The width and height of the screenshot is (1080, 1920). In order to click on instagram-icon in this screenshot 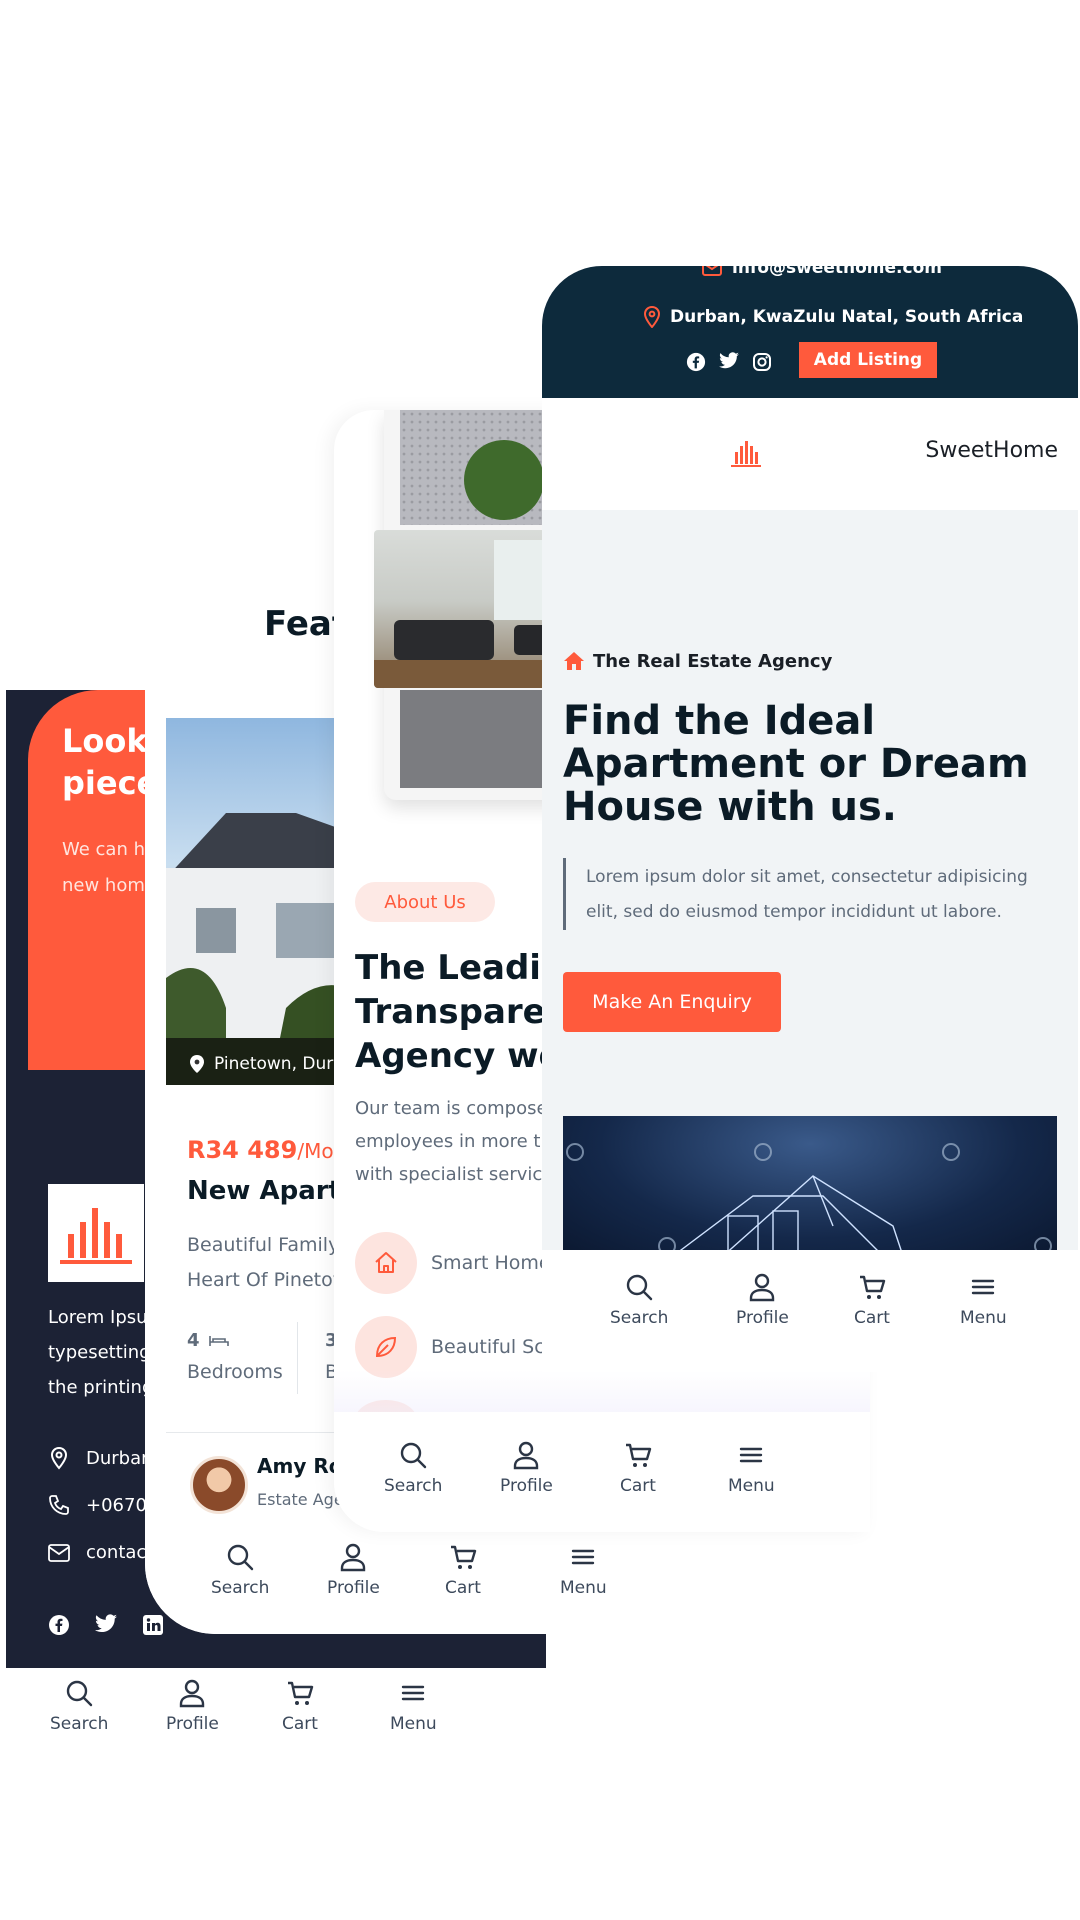, I will do `click(762, 362)`.